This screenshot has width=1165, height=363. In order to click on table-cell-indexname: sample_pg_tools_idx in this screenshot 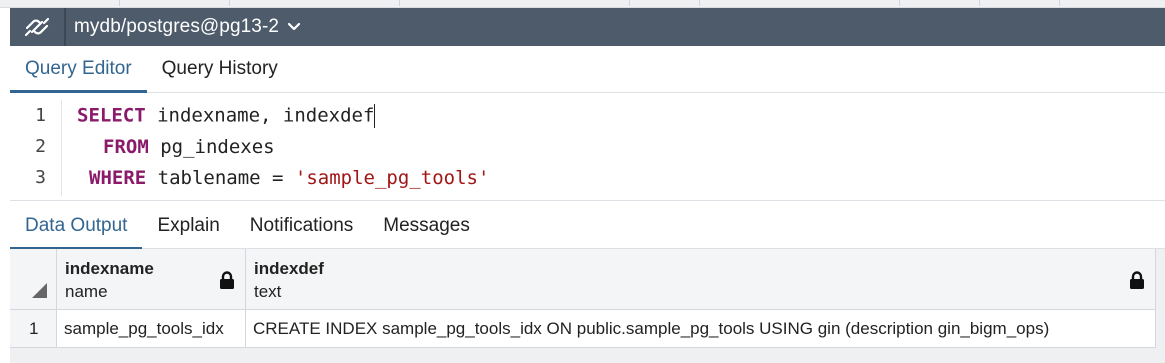, I will do `click(151, 328)`.